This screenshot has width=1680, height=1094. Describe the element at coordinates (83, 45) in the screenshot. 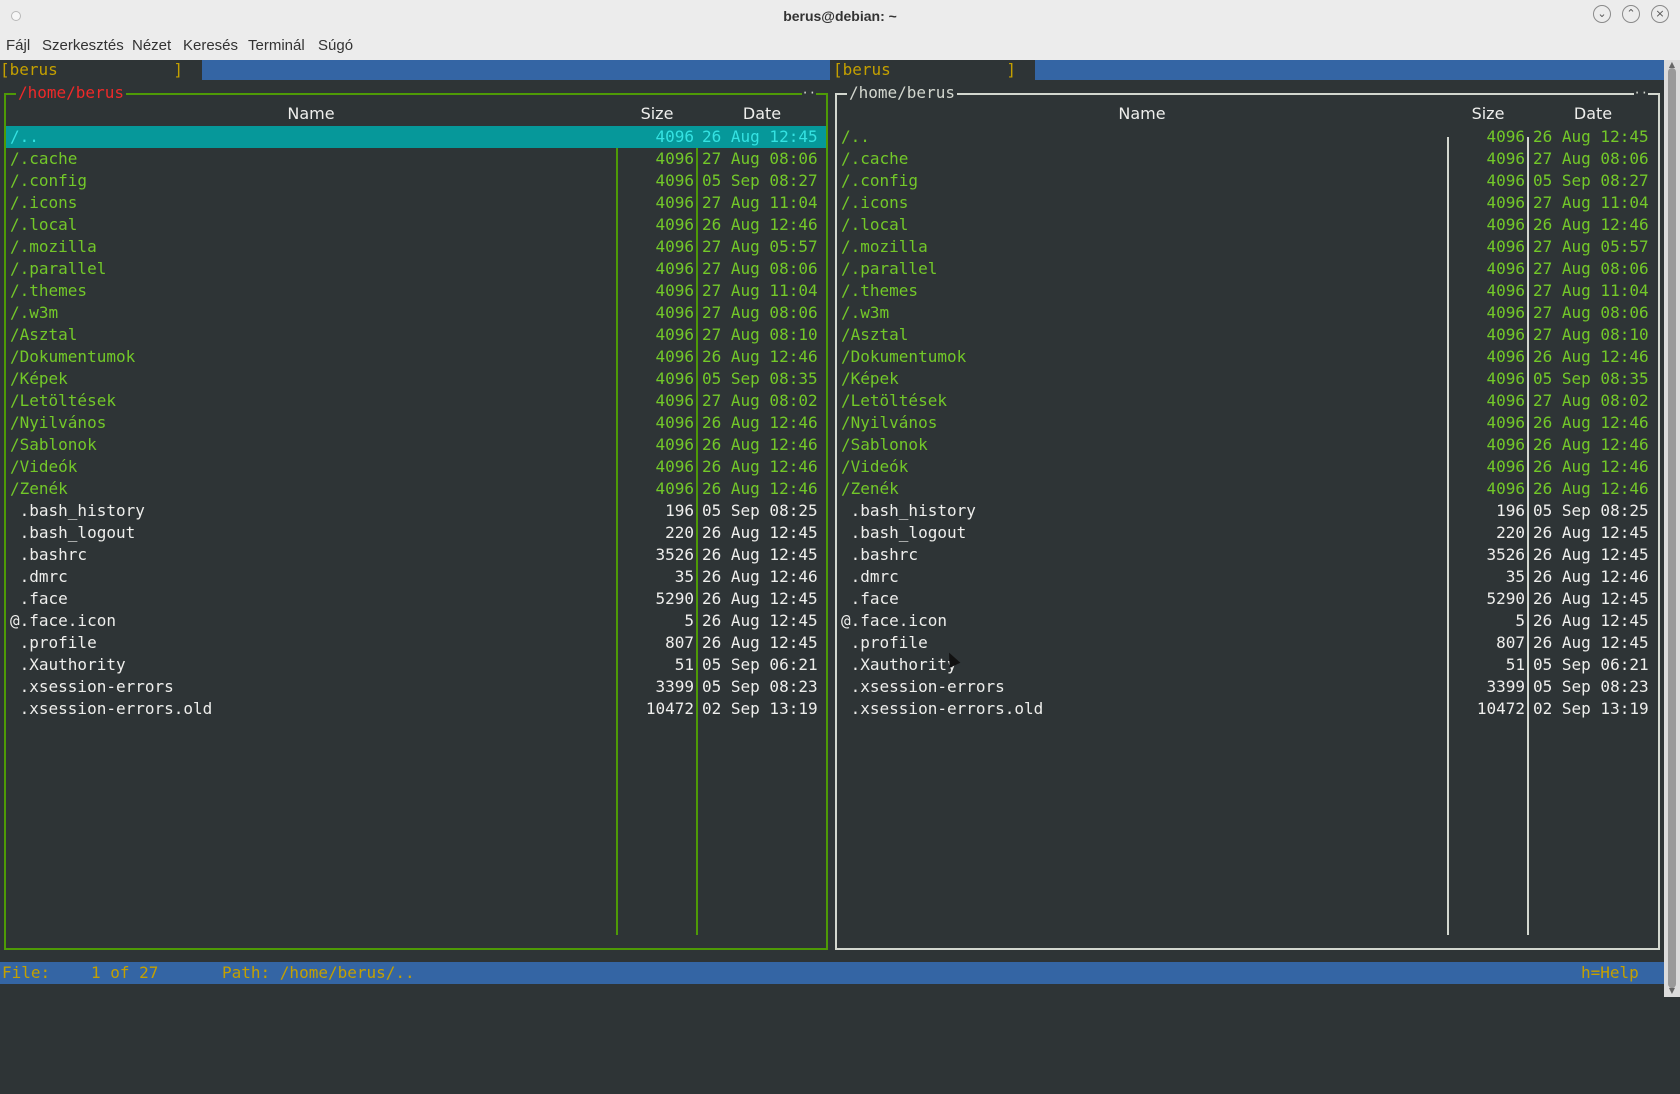

I see `menu-edit: Szerkesztés` at that location.